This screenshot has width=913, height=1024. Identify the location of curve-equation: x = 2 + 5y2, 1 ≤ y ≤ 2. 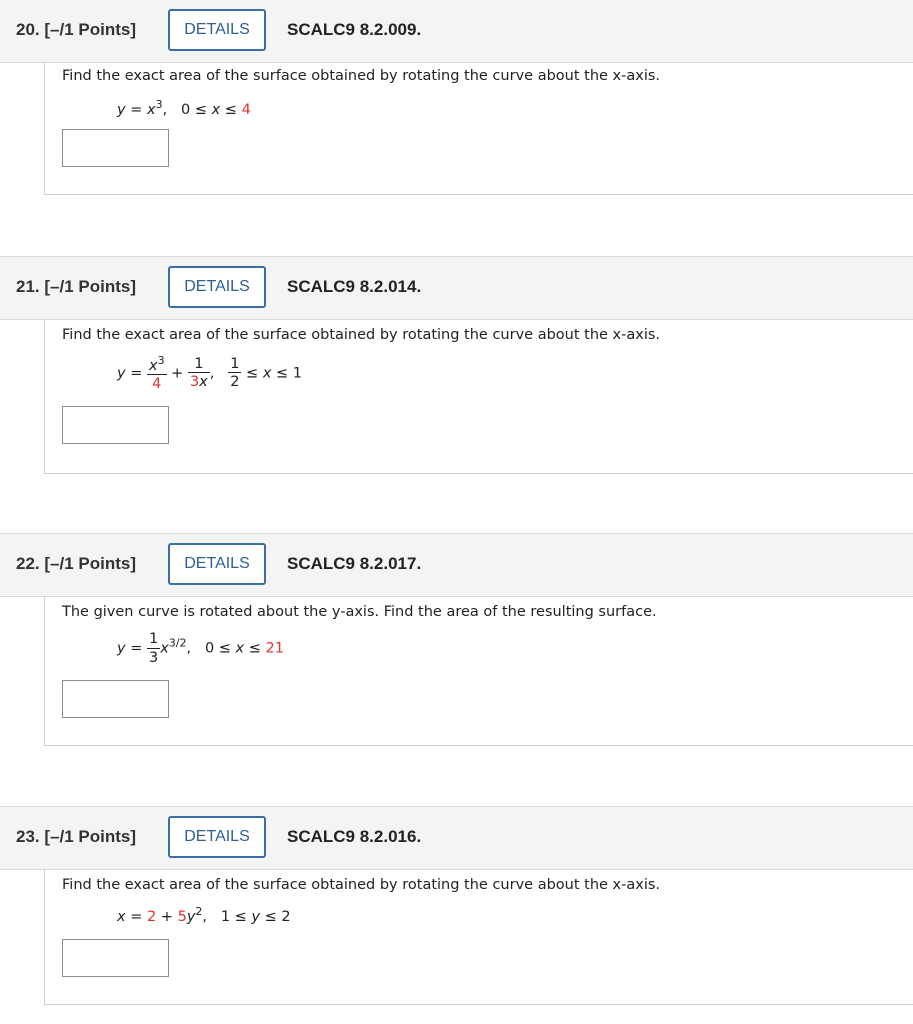
(204, 915).